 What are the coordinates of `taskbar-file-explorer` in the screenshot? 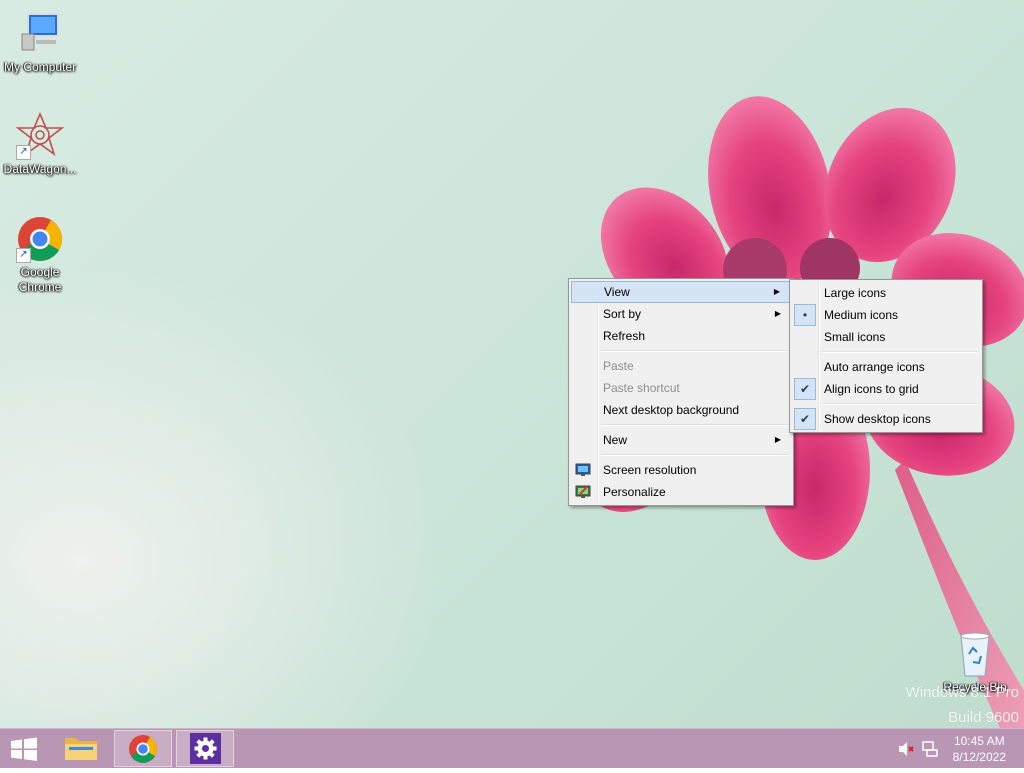 It's located at (81, 748).